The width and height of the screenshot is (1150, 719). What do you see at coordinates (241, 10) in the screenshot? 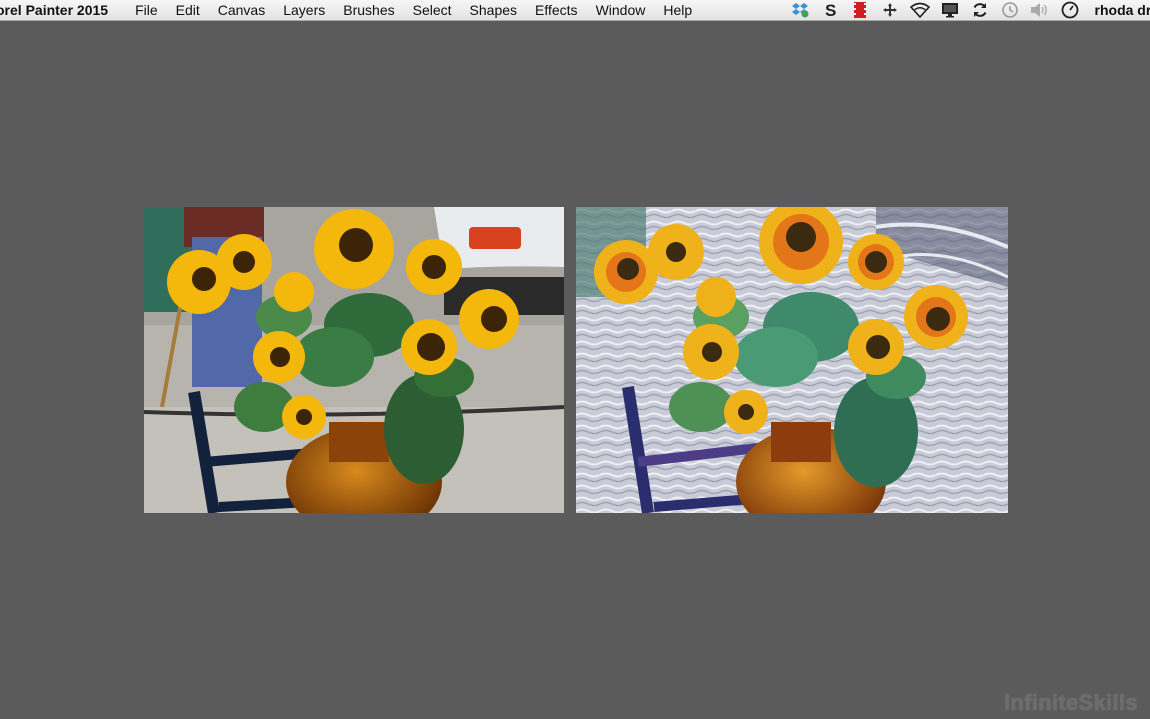
I see `menu-canvas: Canvas` at bounding box center [241, 10].